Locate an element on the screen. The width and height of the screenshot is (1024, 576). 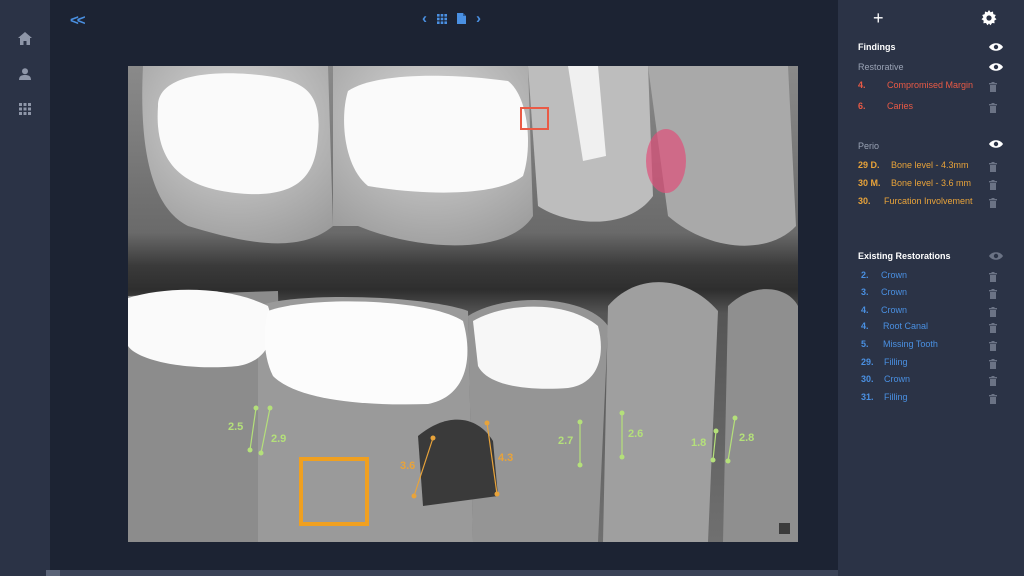
horizontal-scrollbar is located at coordinates (442, 573).